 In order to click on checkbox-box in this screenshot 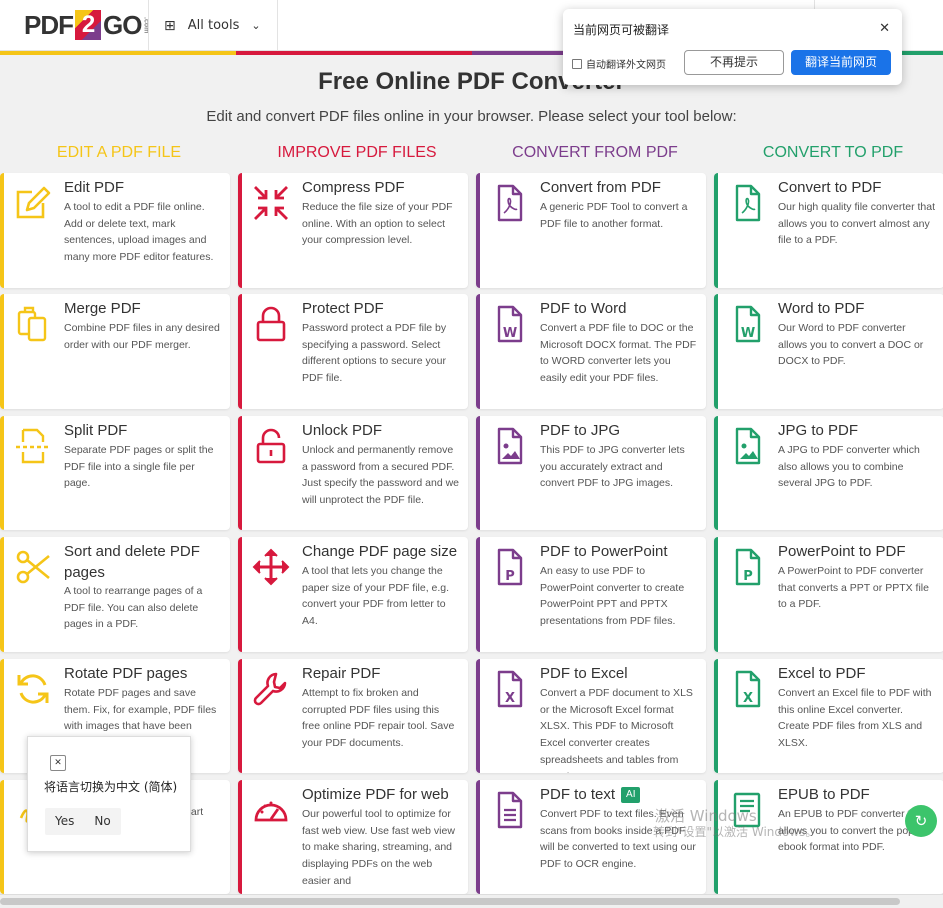, I will do `click(577, 63)`.